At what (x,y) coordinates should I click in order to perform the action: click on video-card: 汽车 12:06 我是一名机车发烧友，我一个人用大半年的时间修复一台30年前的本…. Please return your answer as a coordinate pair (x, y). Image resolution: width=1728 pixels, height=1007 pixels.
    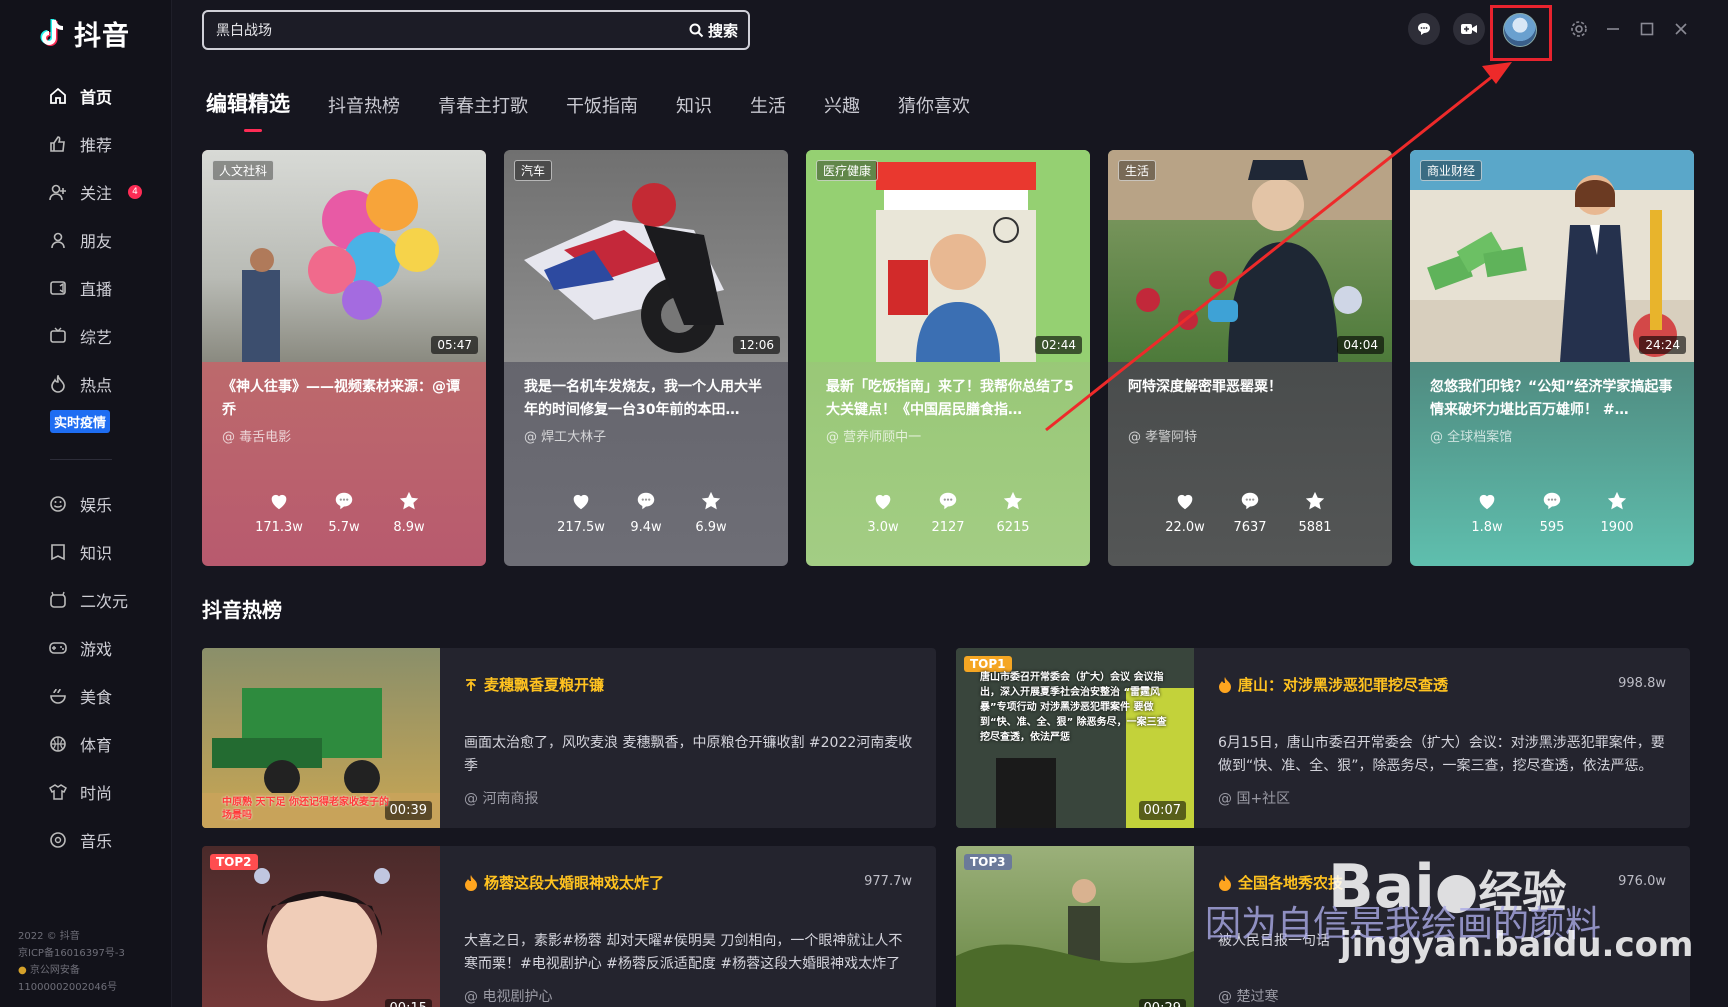
    Looking at the image, I should click on (646, 358).